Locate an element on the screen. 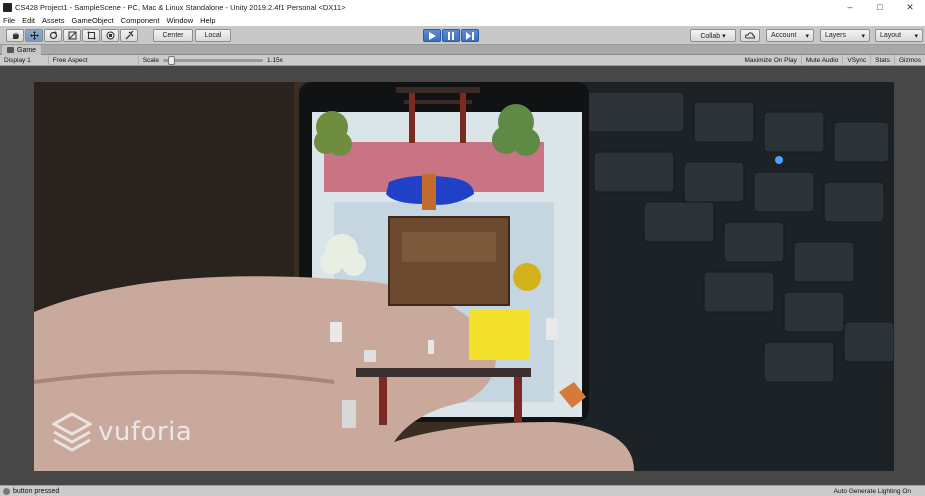  transform-icon is located at coordinates (110, 35).